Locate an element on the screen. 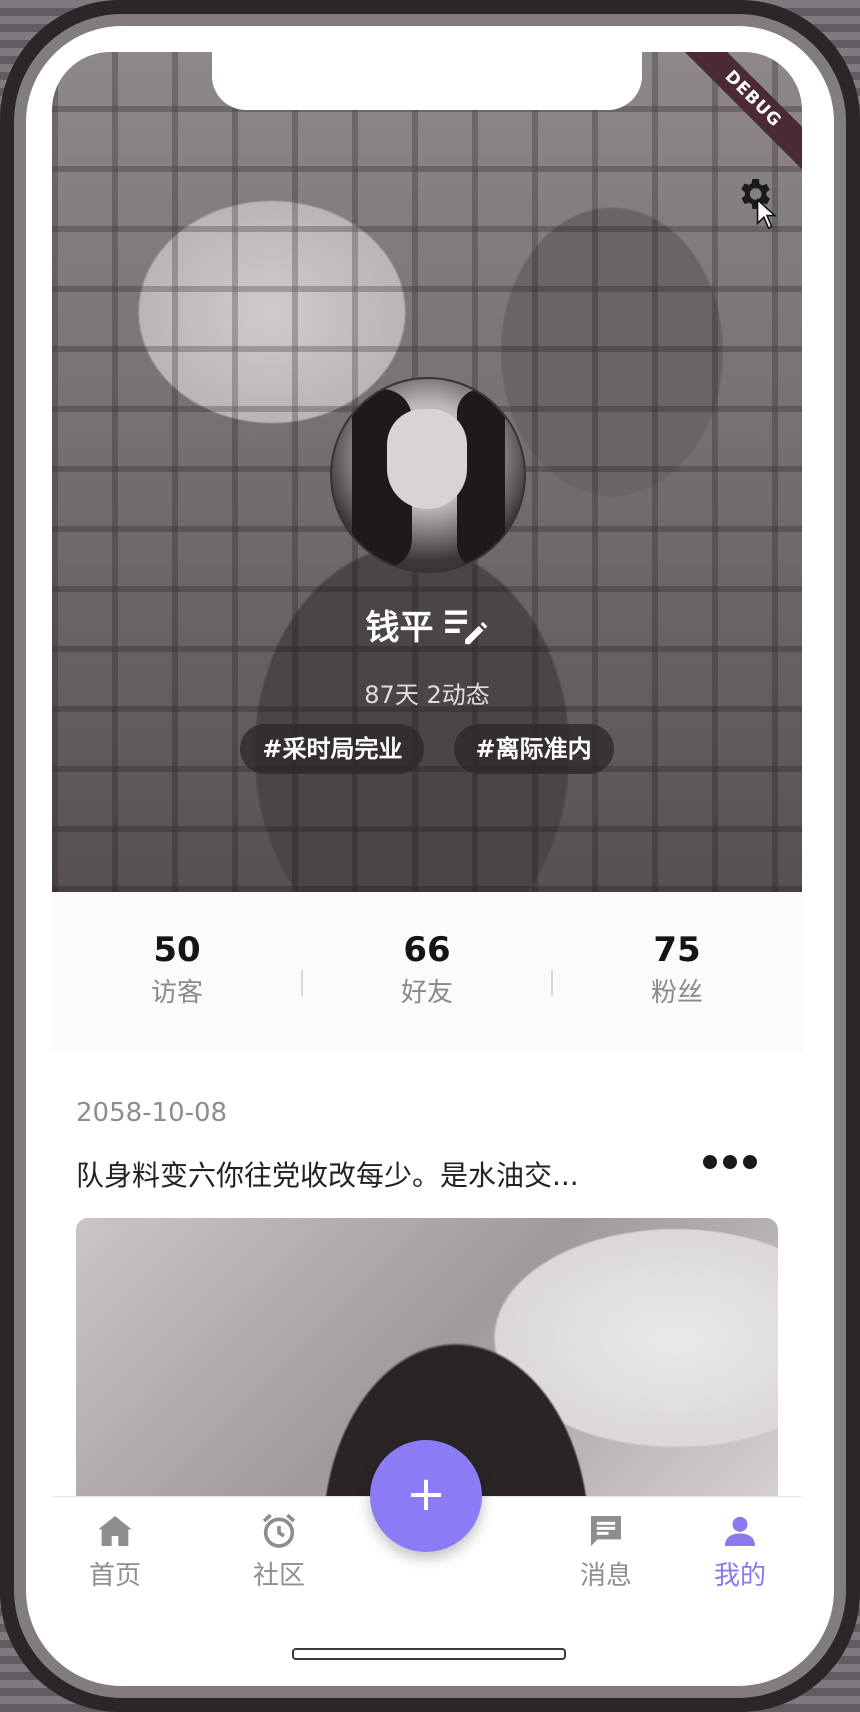 This screenshot has width=860, height=1712. screen-notch is located at coordinates (427, 81).